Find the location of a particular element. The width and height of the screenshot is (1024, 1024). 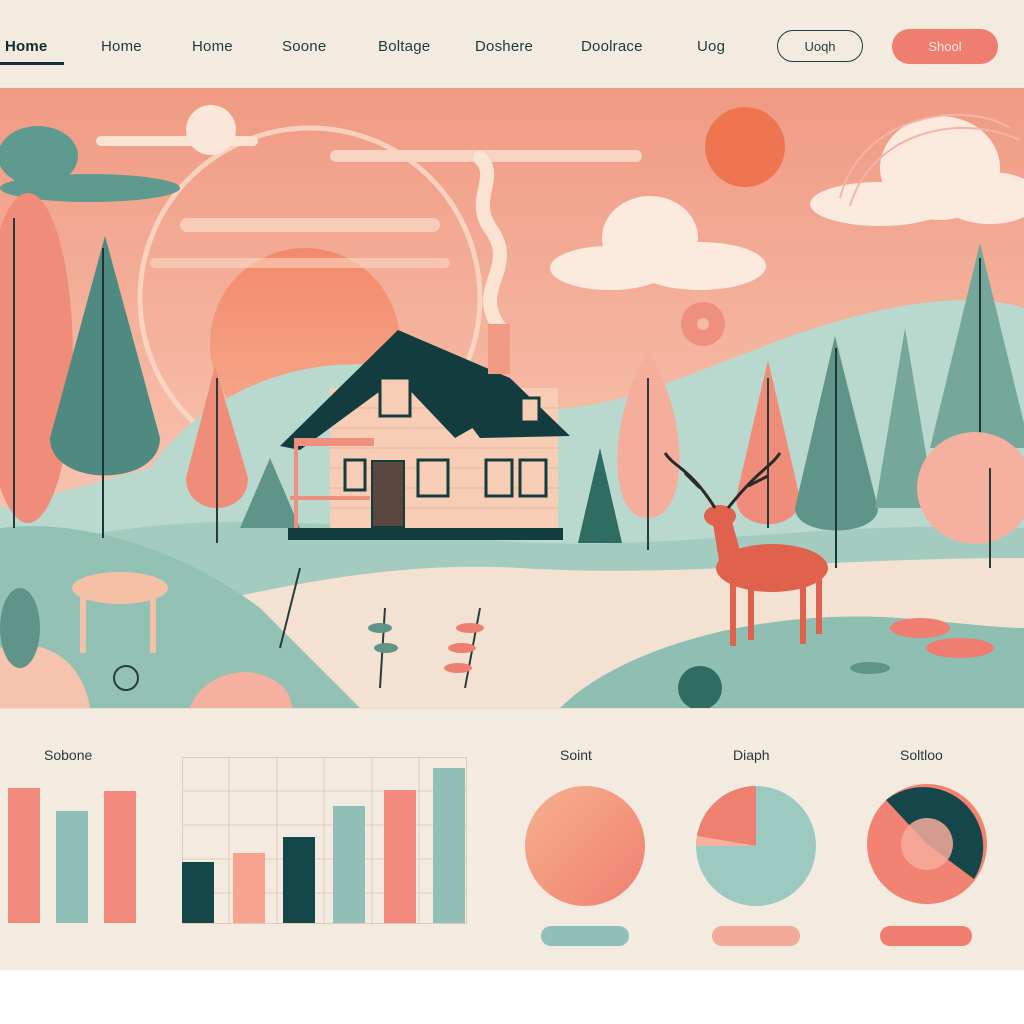

nav-item-doolrace: Doolrace is located at coordinates (612, 46).